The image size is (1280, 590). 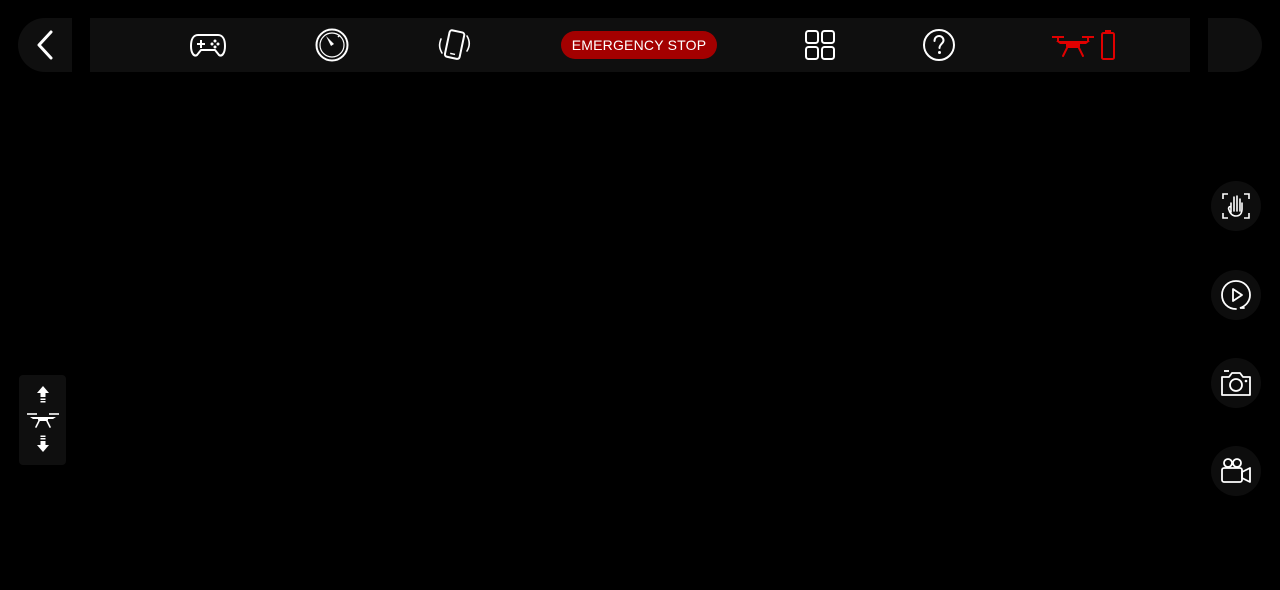 I want to click on video-button, so click(x=1236, y=471).